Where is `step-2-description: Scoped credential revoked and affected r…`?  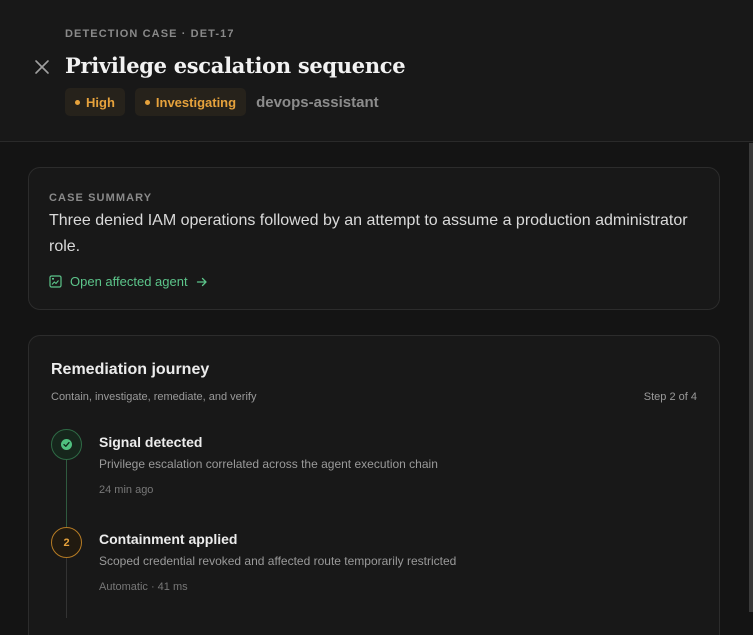
step-2-description: Scoped credential revoked and affected r… is located at coordinates (278, 561).